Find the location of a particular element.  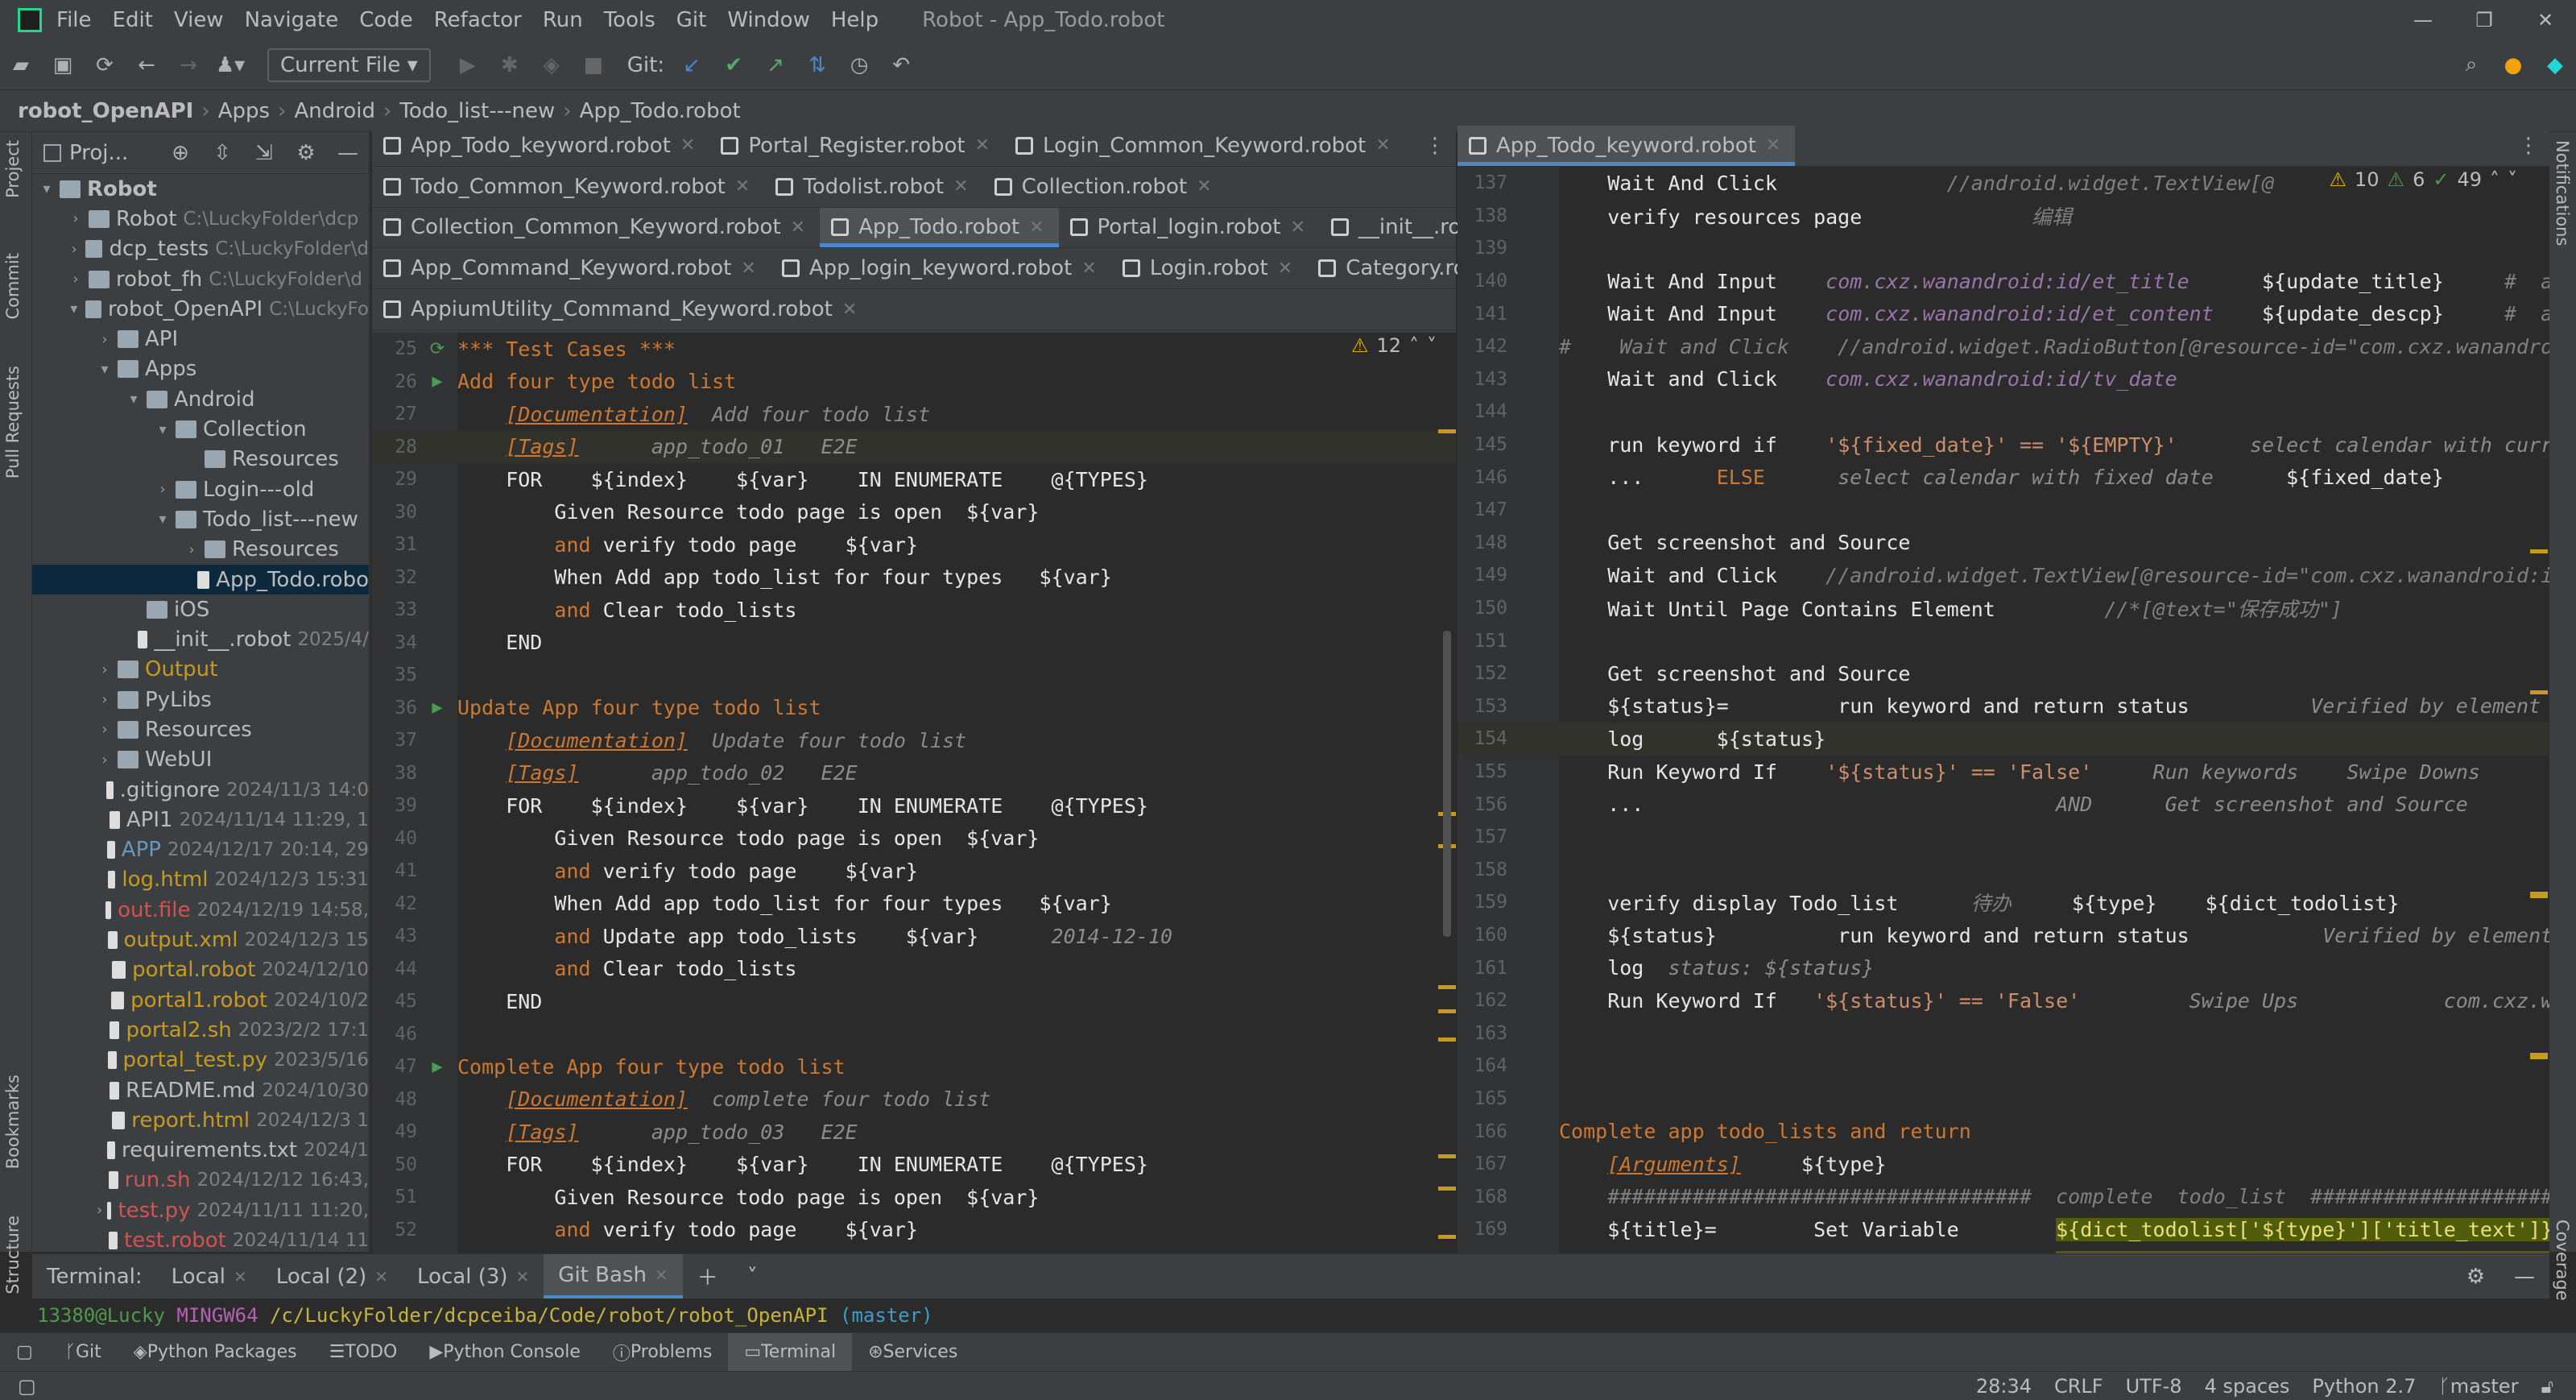

tool-window-problems: ⓘ Problems is located at coordinates (663, 1352).